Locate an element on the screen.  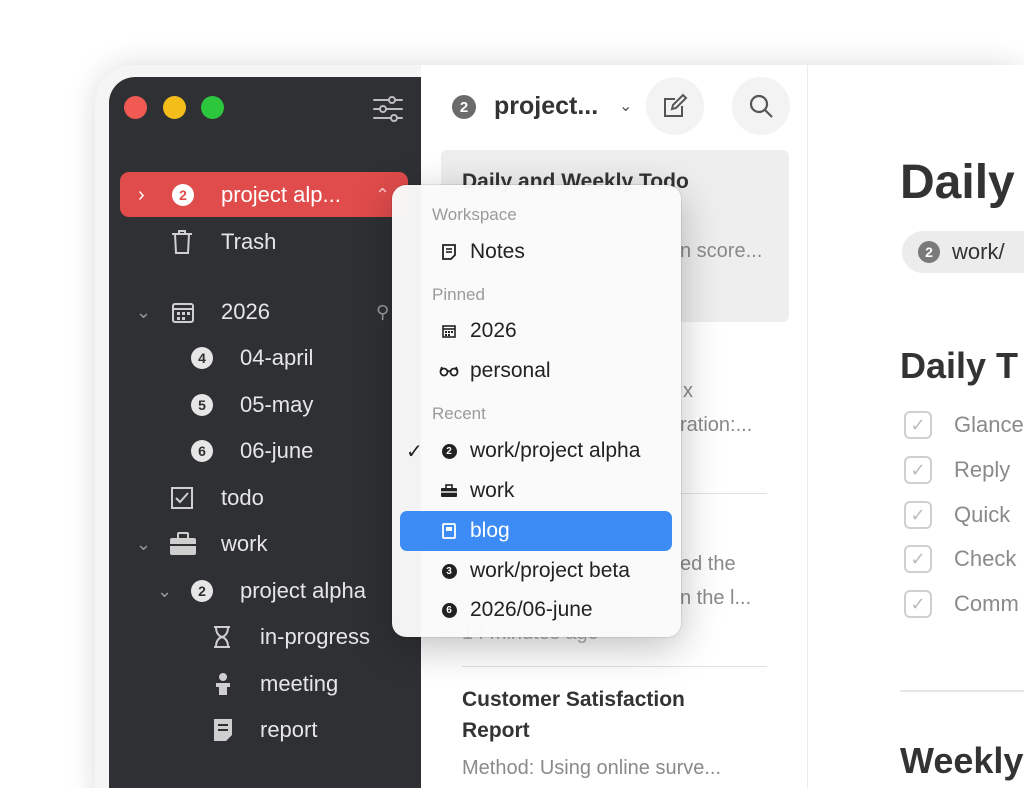
badge-2-icon: 2 is located at coordinates (449, 451).